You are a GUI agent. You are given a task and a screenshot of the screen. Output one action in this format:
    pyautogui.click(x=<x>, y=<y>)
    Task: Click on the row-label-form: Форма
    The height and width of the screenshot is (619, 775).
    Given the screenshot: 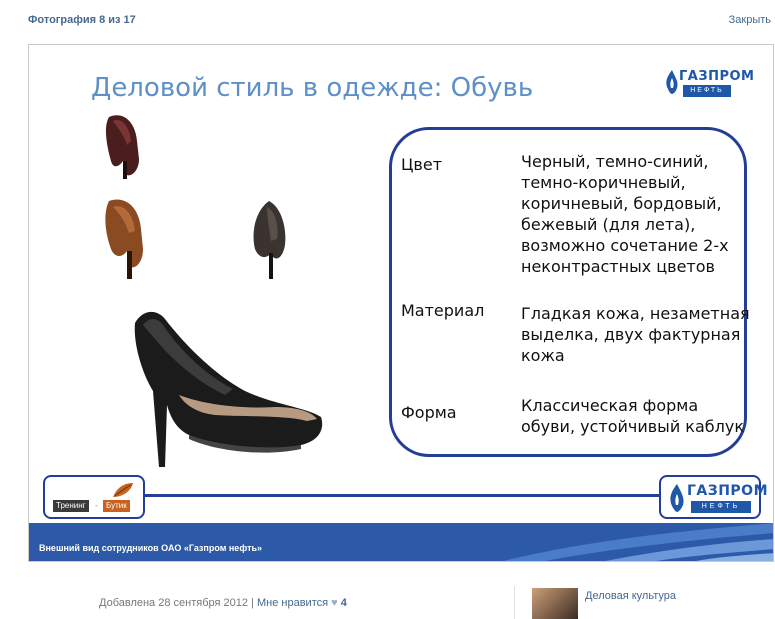 What is the action you would take?
    pyautogui.click(x=429, y=412)
    